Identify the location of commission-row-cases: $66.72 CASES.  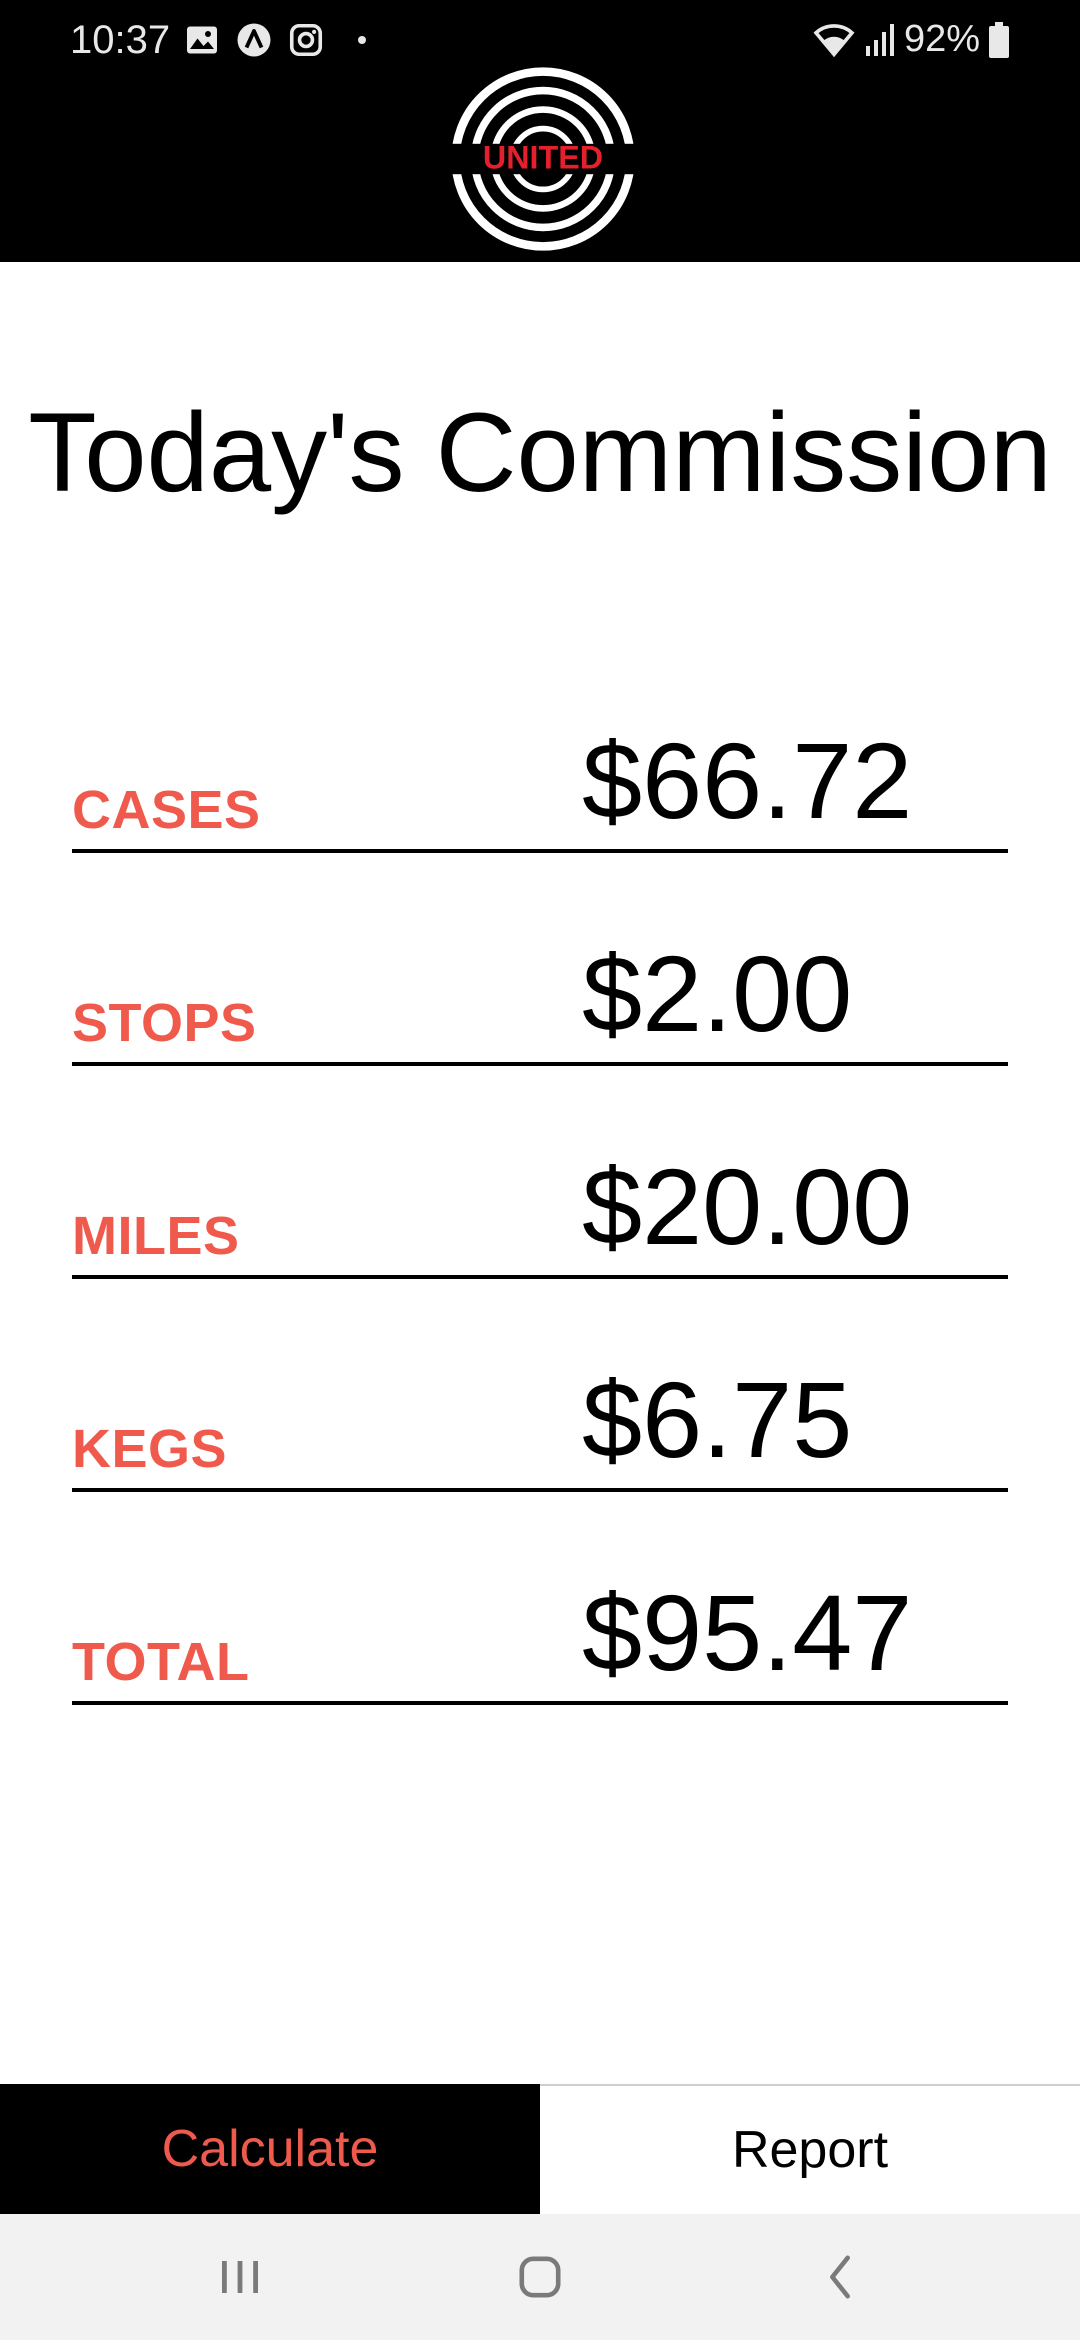
(540, 746).